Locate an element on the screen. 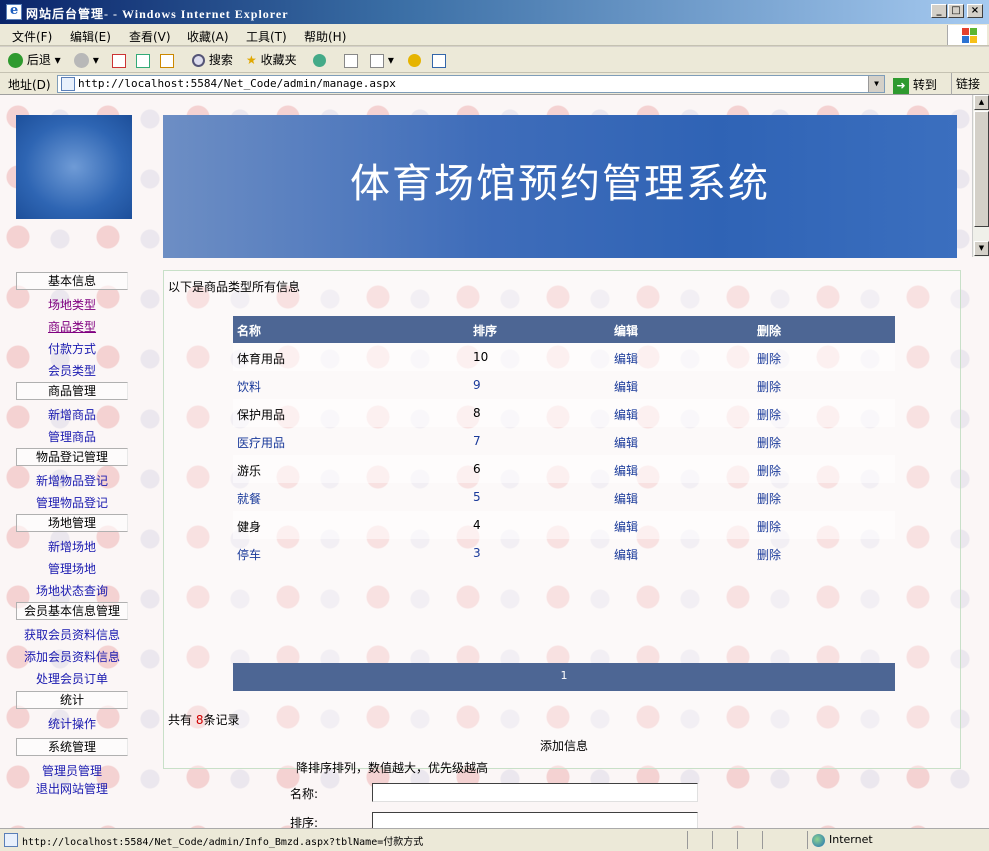 Image resolution: width=989 pixels, height=851 pixels. count-prefix: 共有 is located at coordinates (180, 720).